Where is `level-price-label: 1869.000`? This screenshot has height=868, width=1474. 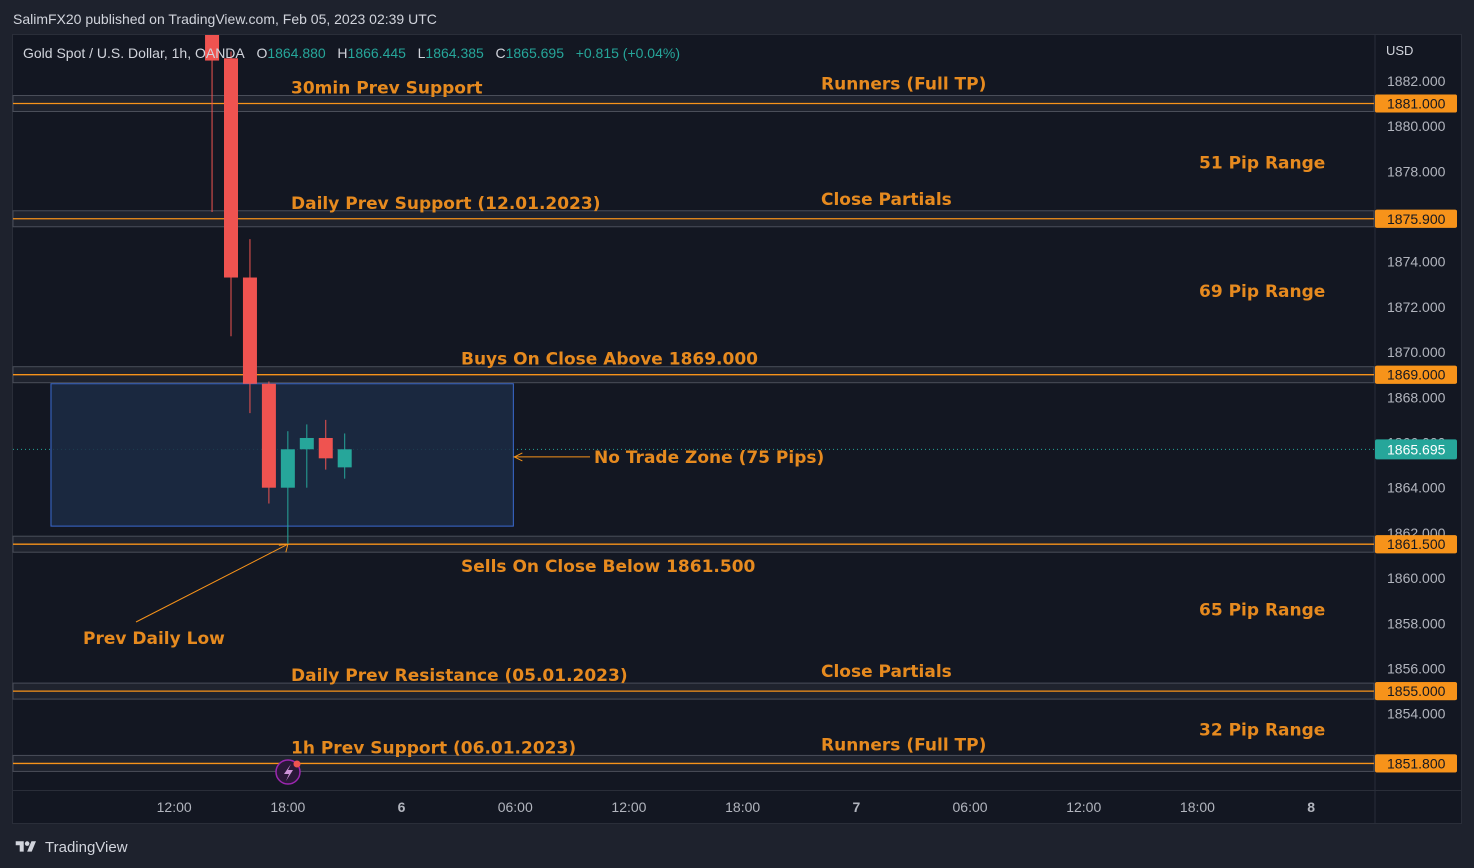
level-price-label: 1869.000 is located at coordinates (1416, 375).